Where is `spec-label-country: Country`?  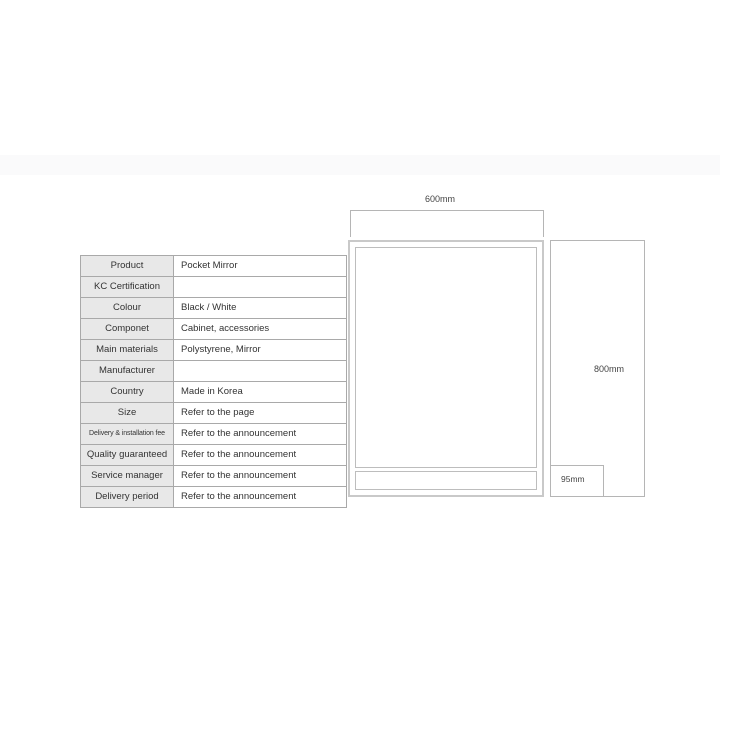 spec-label-country: Country is located at coordinates (127, 392).